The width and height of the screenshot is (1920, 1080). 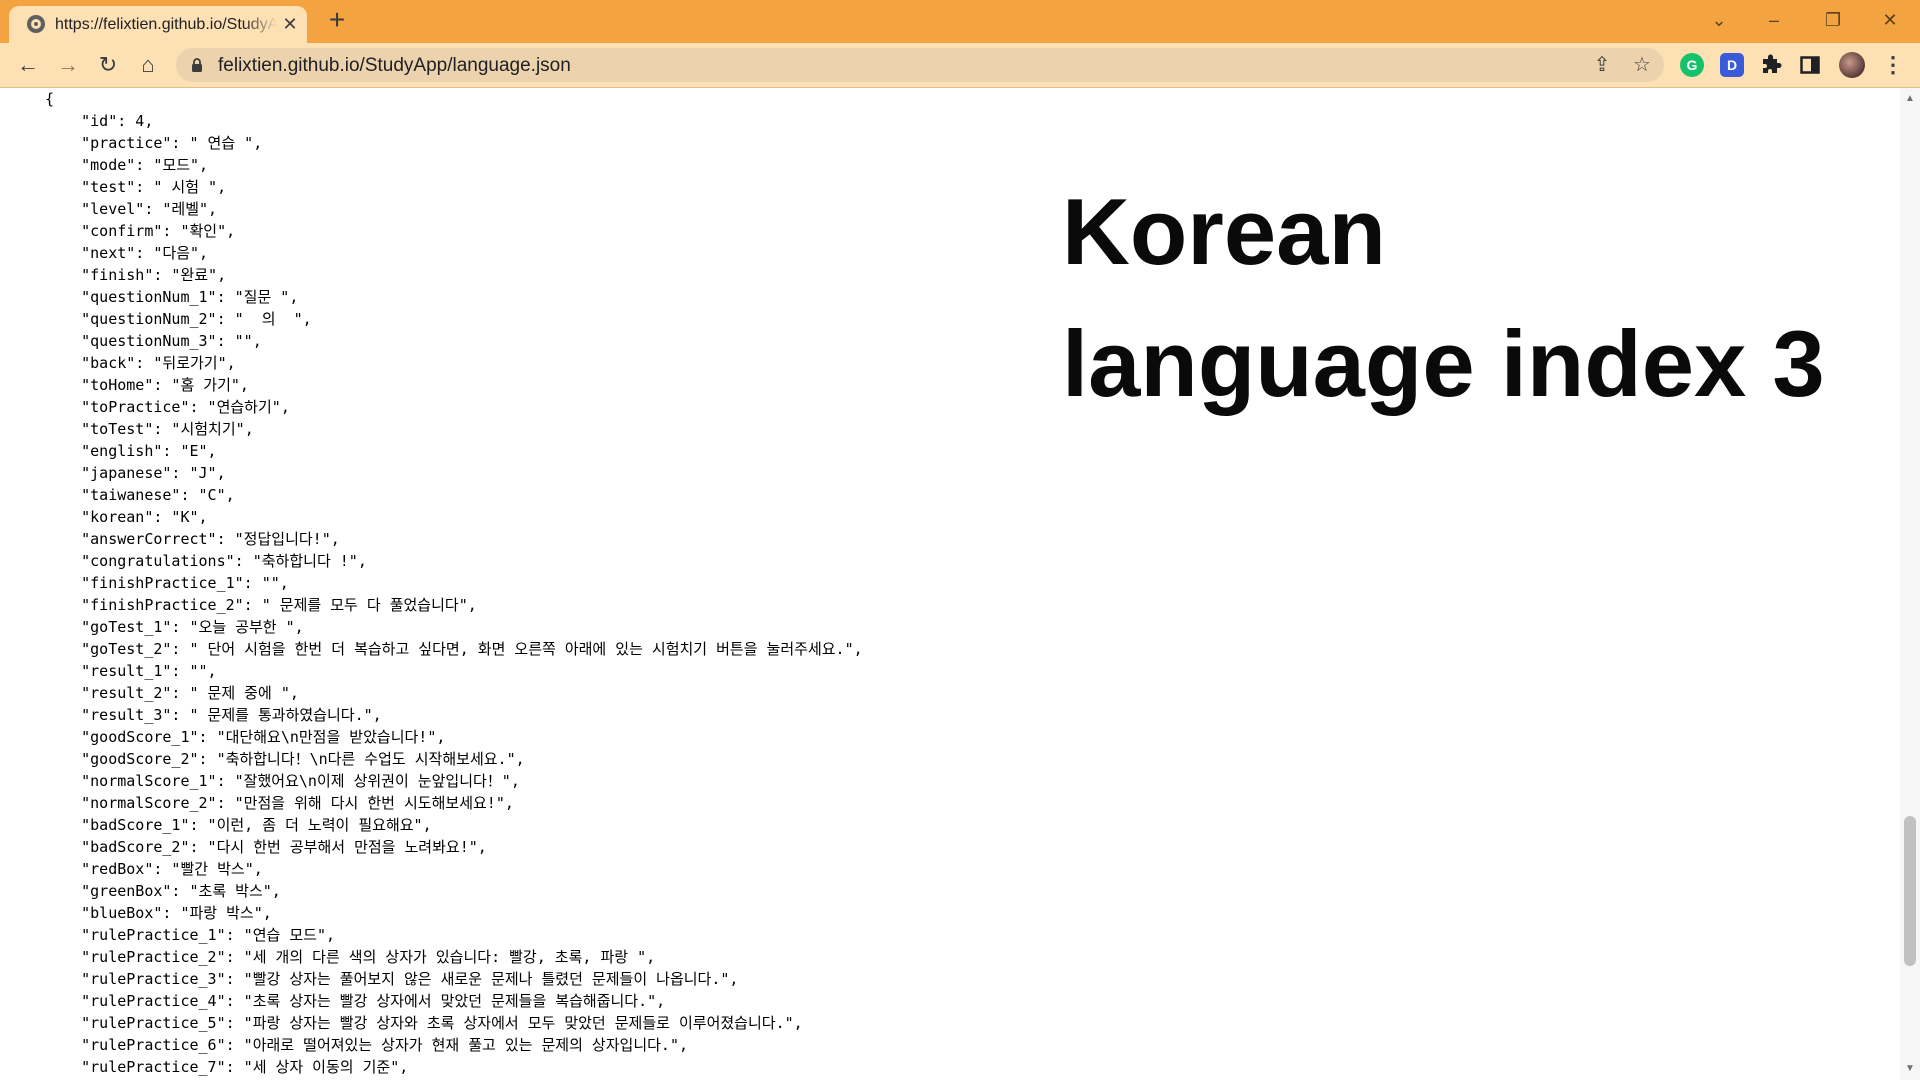 What do you see at coordinates (1910, 891) in the screenshot?
I see `scrollbar-thumb` at bounding box center [1910, 891].